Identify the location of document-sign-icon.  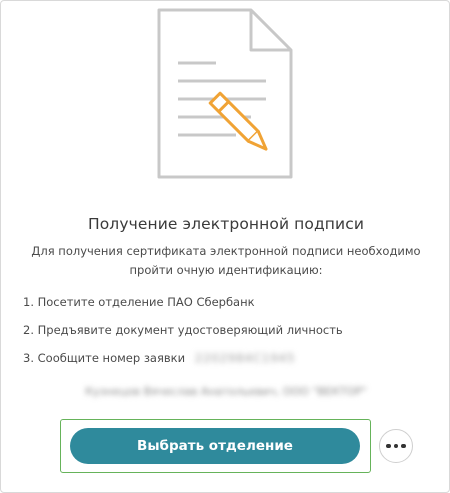
(225, 93).